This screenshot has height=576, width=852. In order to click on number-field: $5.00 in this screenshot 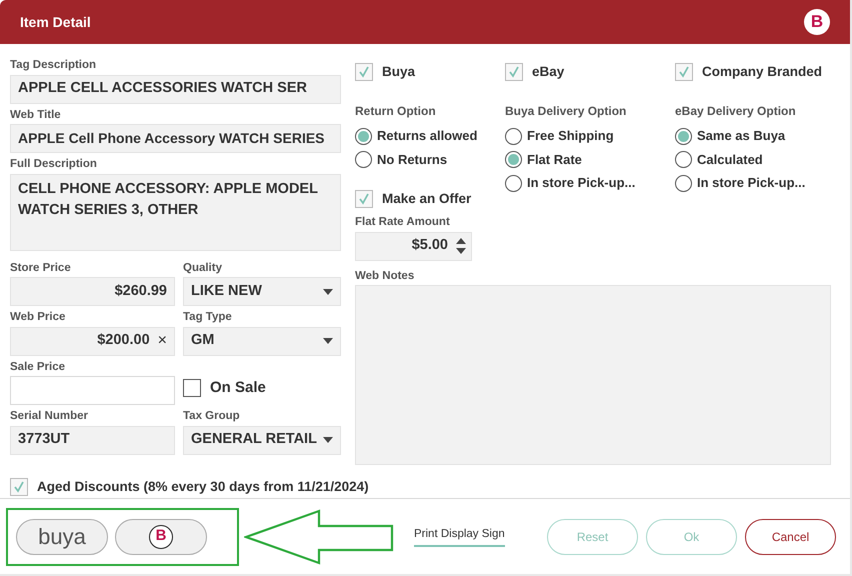, I will do `click(413, 246)`.